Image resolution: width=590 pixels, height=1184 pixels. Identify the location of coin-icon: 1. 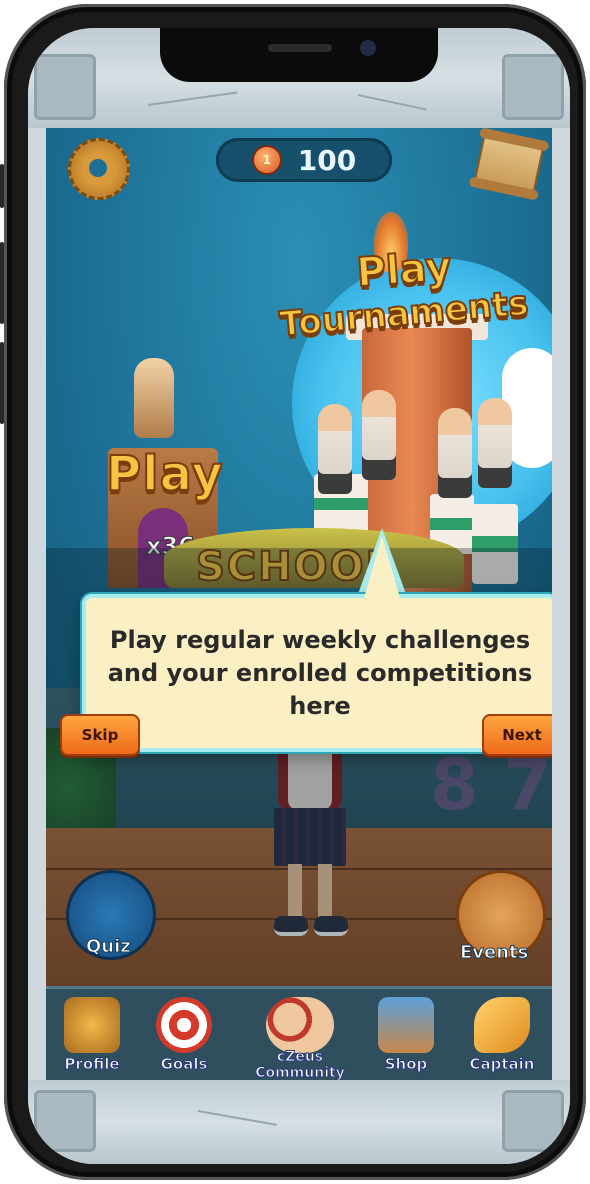
(266, 160).